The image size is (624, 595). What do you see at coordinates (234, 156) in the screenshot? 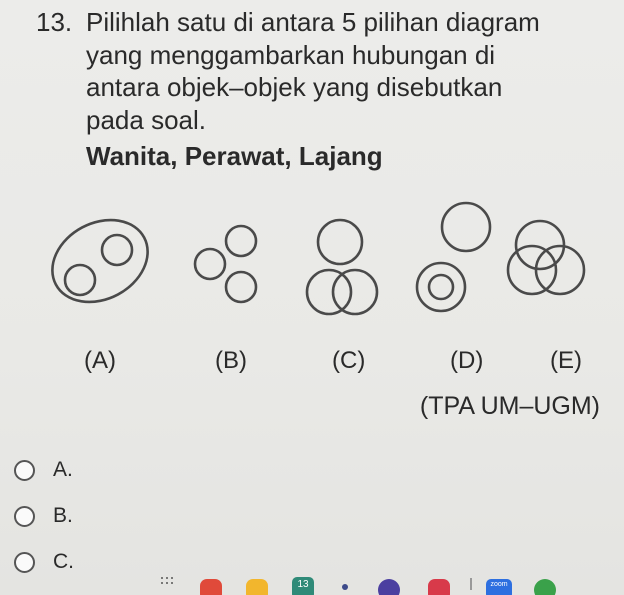
I see `question-keywords: Wanita, Perawat, Lajang` at bounding box center [234, 156].